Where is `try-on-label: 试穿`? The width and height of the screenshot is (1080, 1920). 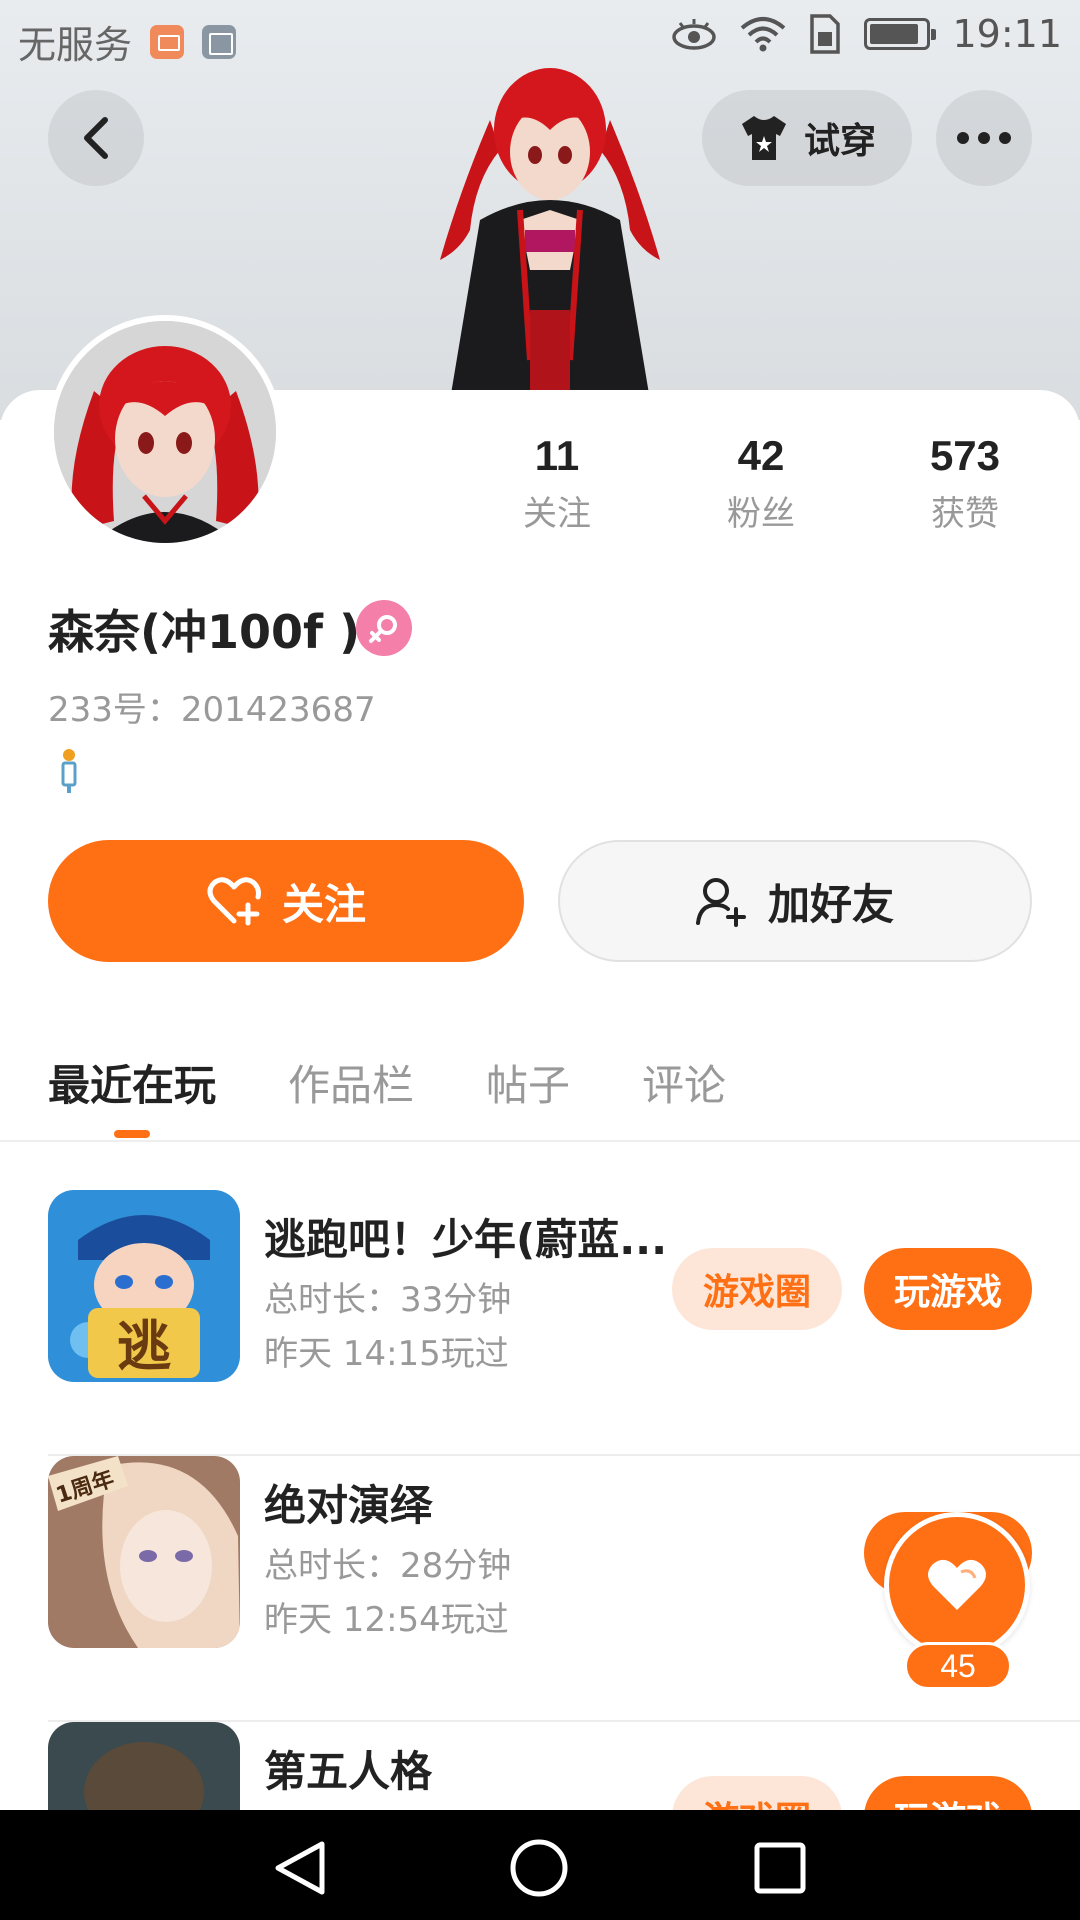 try-on-label: 试穿 is located at coordinates (839, 141).